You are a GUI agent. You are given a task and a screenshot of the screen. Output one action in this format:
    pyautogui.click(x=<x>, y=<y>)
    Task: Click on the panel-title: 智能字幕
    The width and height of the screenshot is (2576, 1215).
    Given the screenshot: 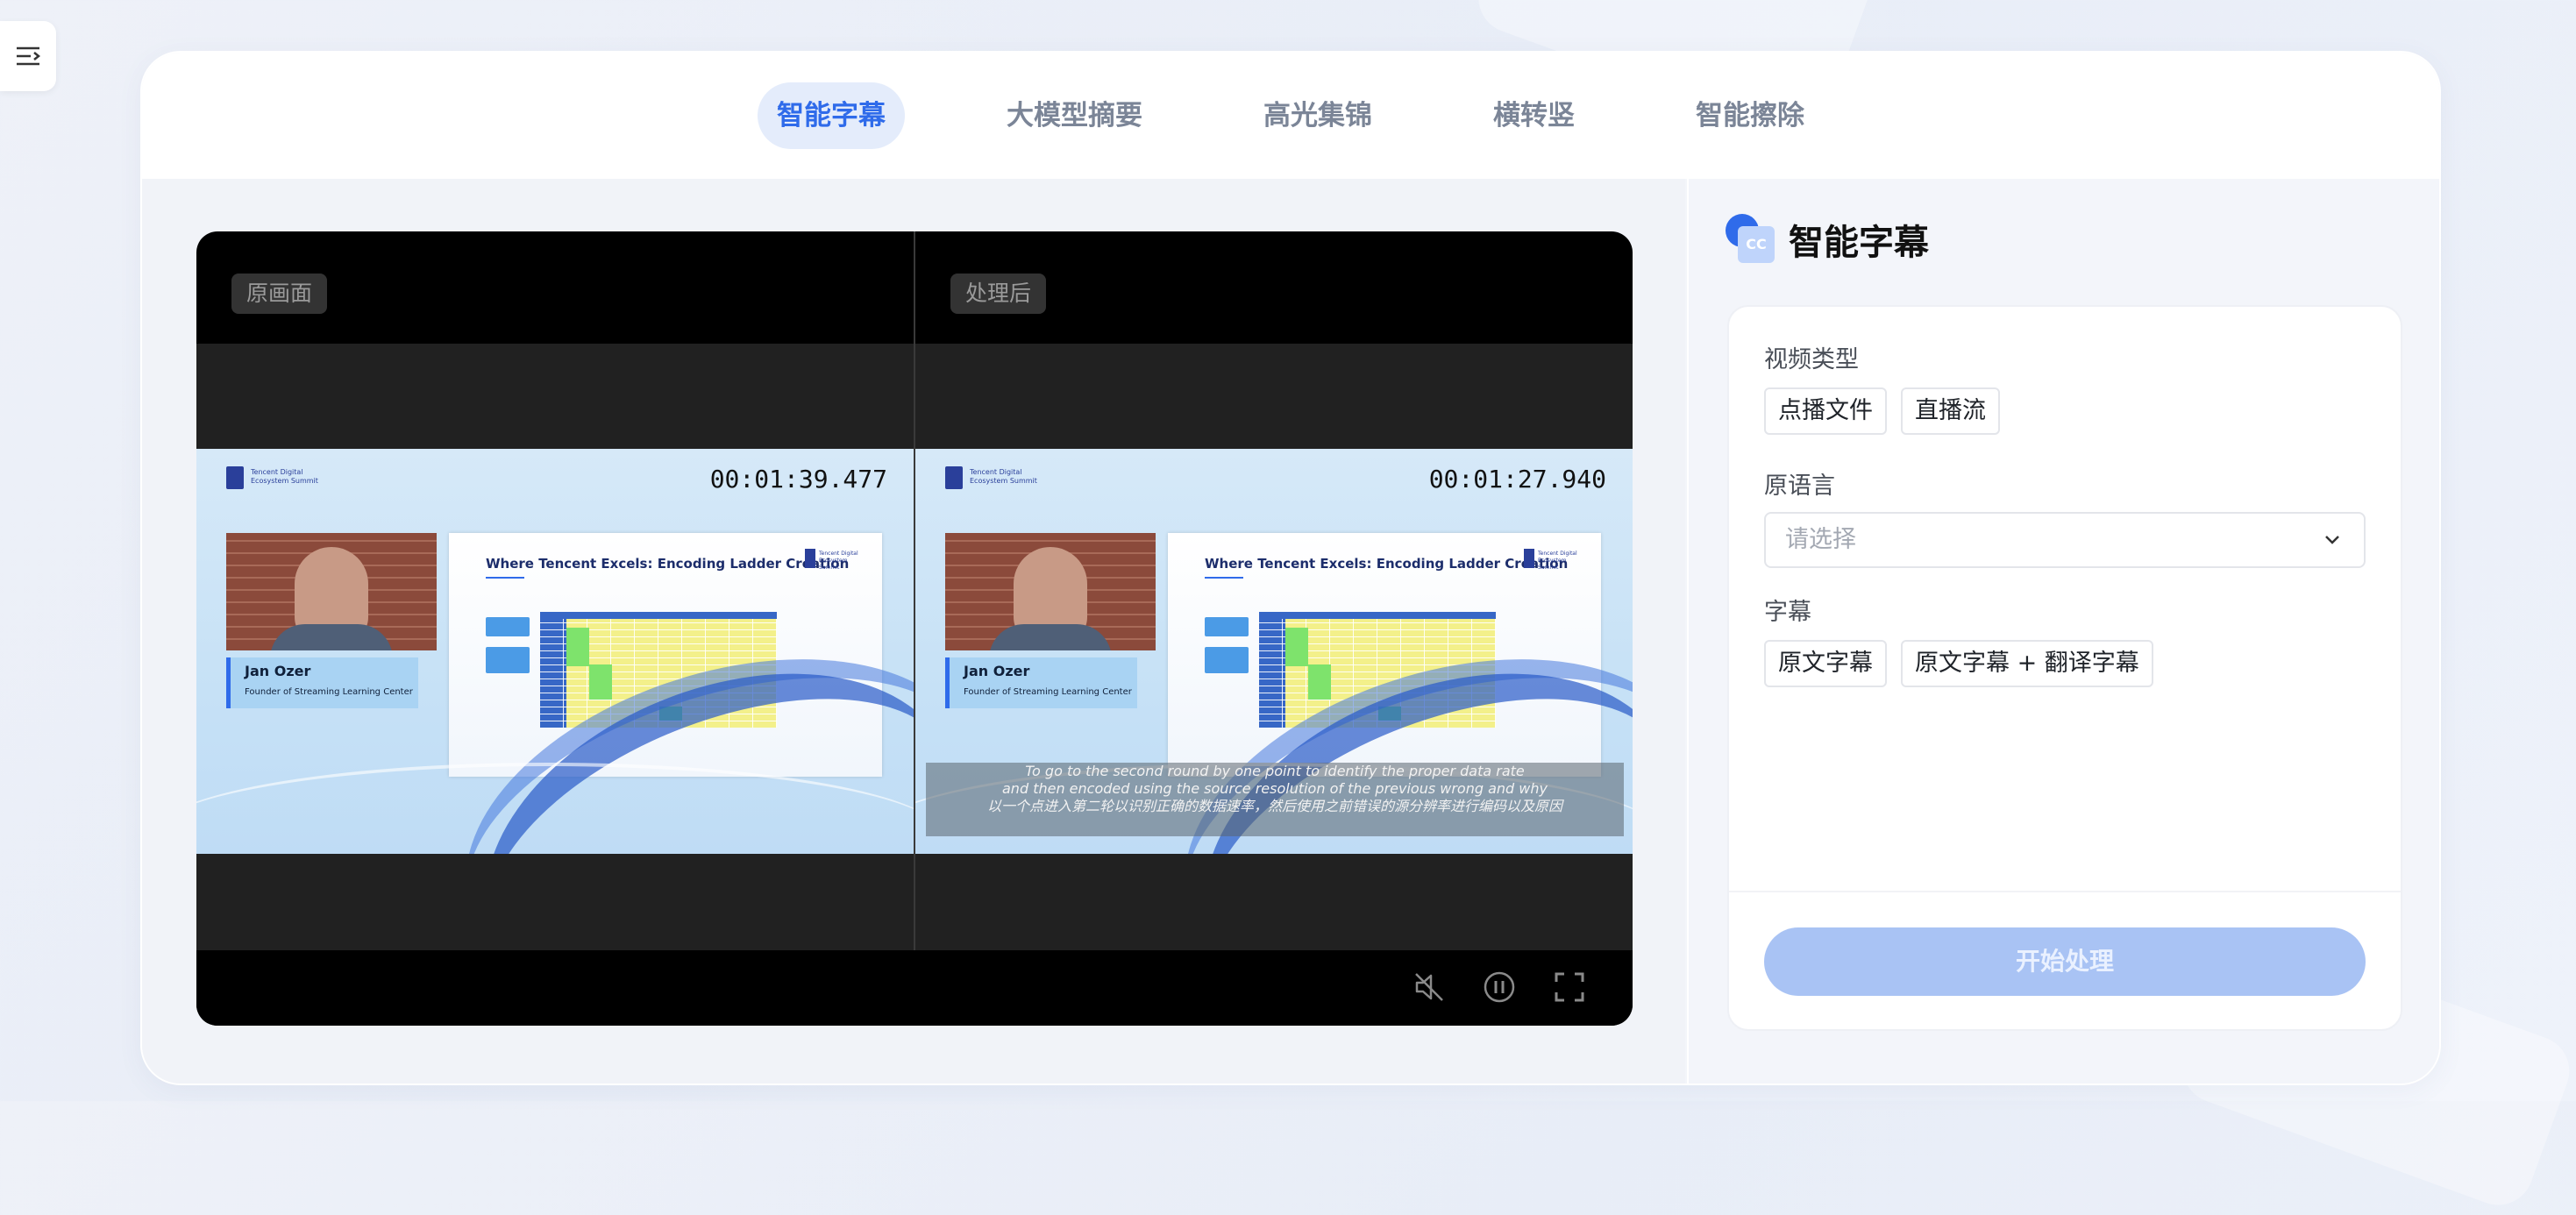 What is the action you would take?
    pyautogui.click(x=1859, y=243)
    